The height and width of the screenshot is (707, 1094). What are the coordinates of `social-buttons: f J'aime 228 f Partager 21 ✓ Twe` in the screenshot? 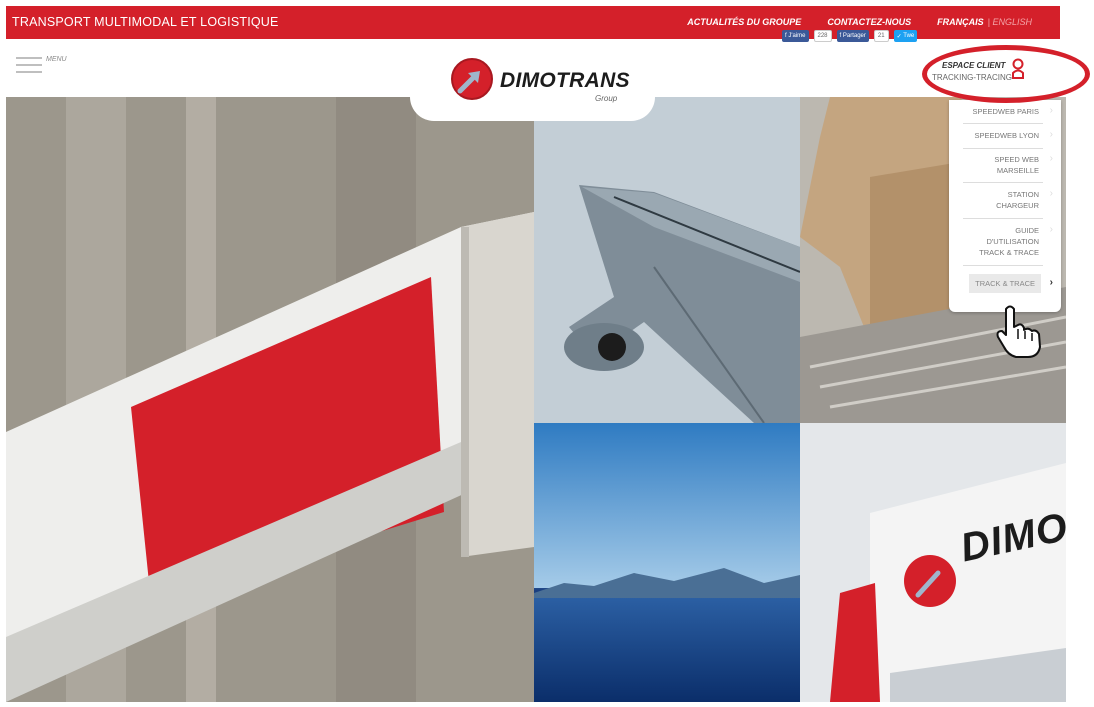 It's located at (850, 36).